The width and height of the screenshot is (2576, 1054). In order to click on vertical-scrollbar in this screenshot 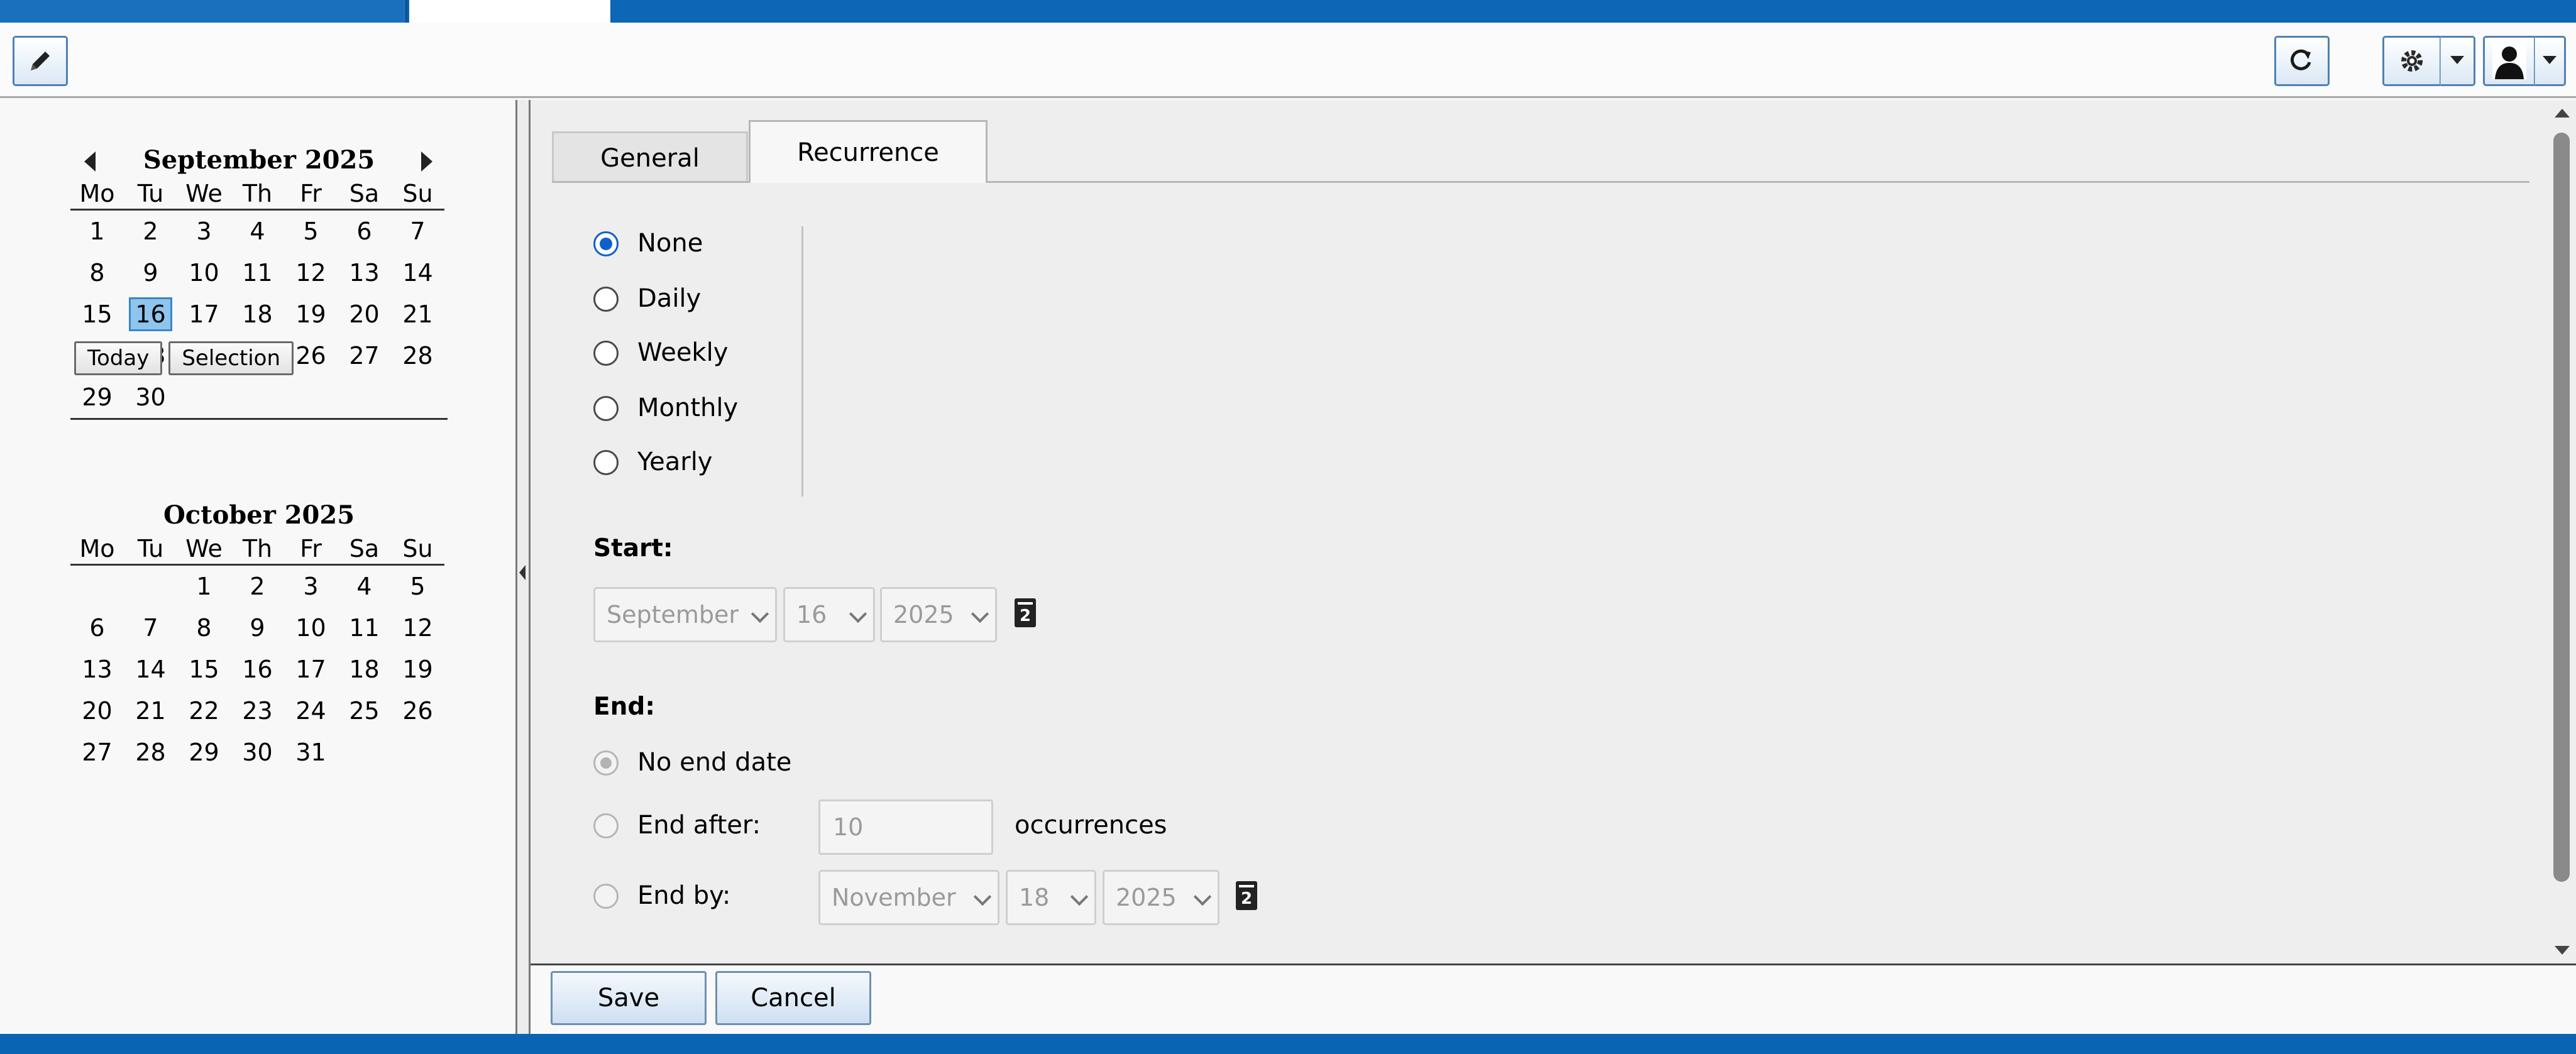, I will do `click(2562, 531)`.